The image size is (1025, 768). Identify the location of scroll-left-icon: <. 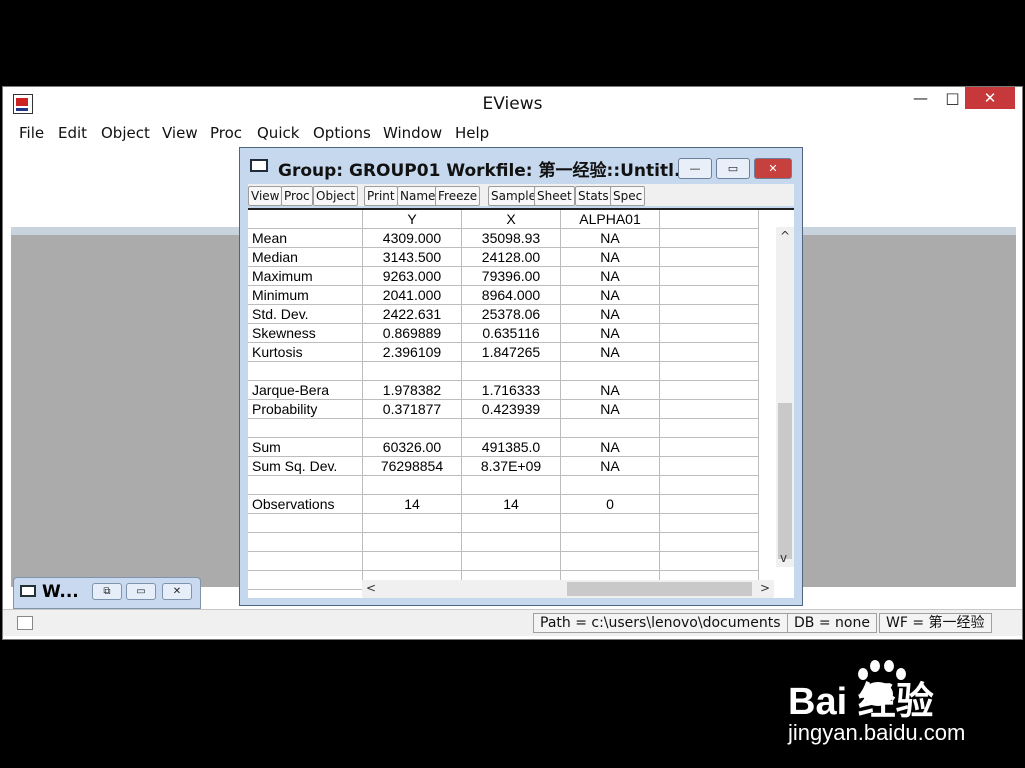
(371, 588).